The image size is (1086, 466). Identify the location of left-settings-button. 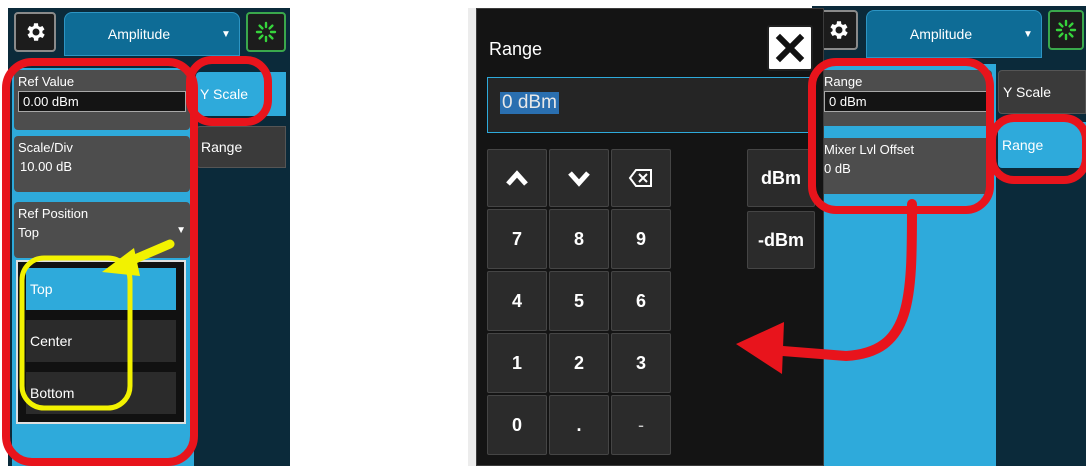
(35, 32).